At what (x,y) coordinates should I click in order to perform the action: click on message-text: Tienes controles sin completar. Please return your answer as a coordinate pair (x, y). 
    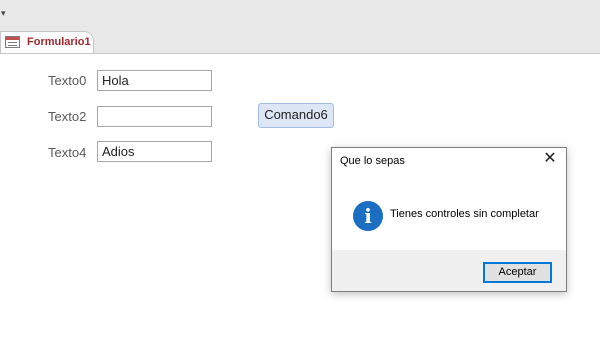
    Looking at the image, I should click on (464, 214).